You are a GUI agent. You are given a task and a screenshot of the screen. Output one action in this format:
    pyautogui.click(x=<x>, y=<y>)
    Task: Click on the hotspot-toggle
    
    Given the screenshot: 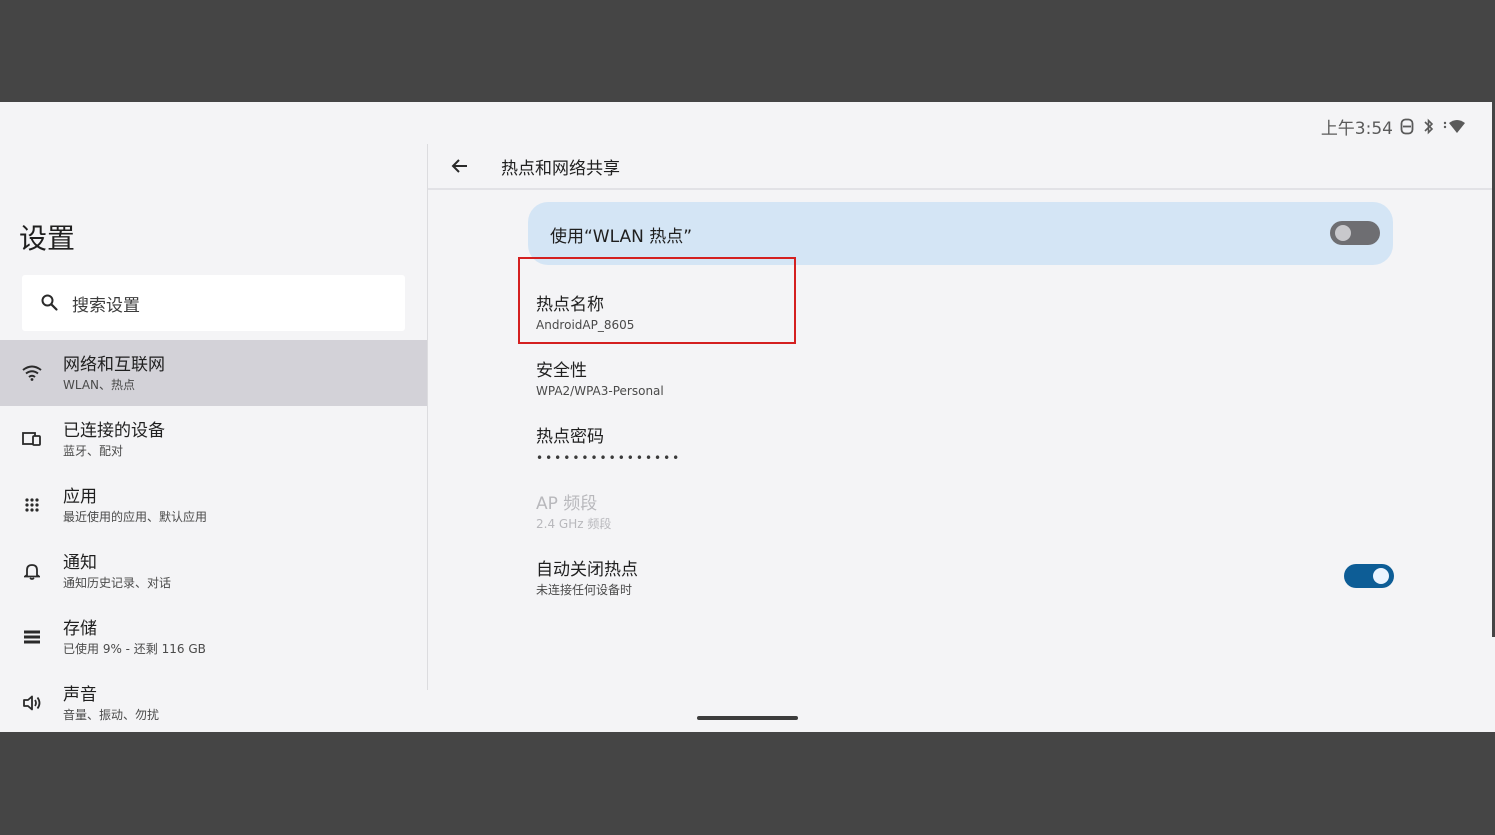 What is the action you would take?
    pyautogui.click(x=1355, y=233)
    